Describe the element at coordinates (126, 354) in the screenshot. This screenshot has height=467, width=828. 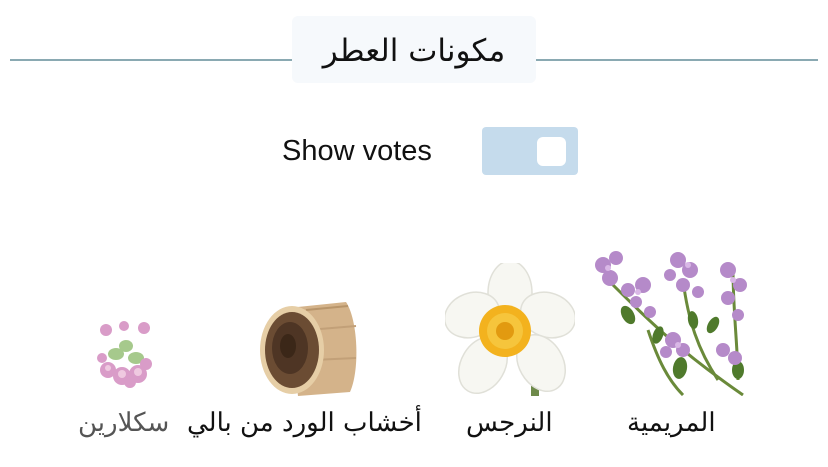
I see `sclarene-flower-image` at that location.